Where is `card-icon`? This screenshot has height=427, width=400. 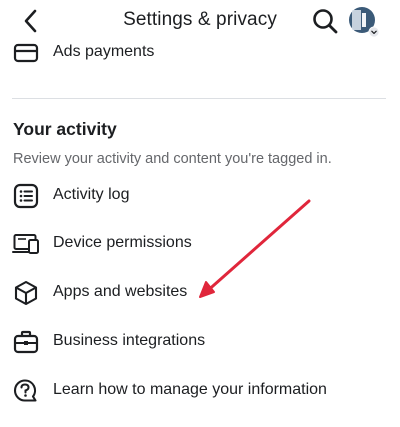
card-icon is located at coordinates (26, 53).